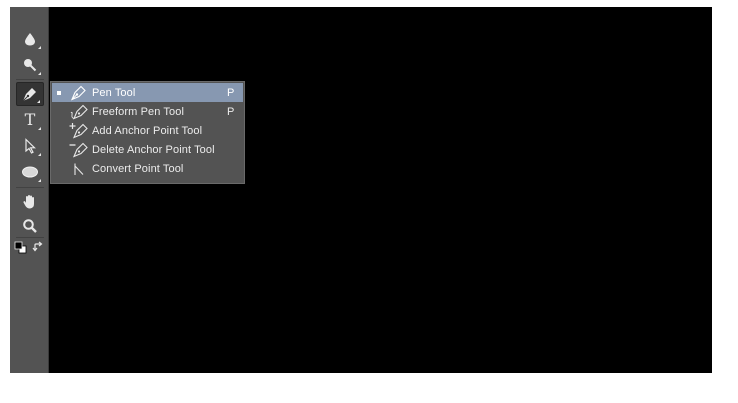 Image resolution: width=738 pixels, height=403 pixels. I want to click on menu-item-label: Pen Tool, so click(114, 92).